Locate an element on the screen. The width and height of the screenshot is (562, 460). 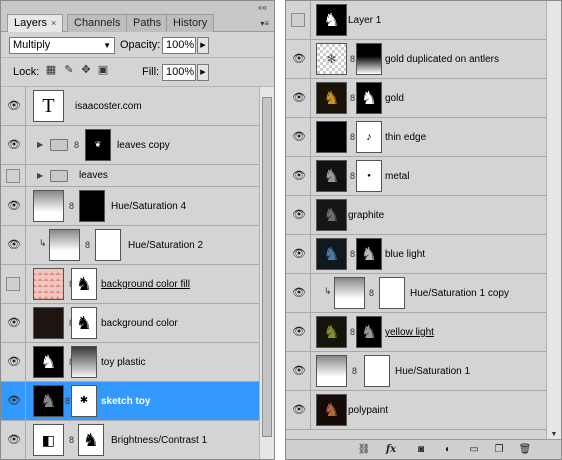
layer-name: Hue/Saturation 1 is located at coordinates (432, 371).